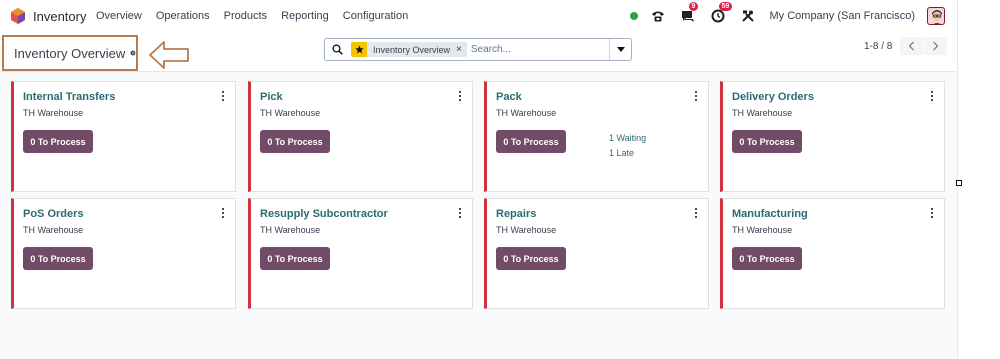 The image size is (1000, 359). What do you see at coordinates (412, 49) in the screenshot?
I see `facet-label: Inventory Overview` at bounding box center [412, 49].